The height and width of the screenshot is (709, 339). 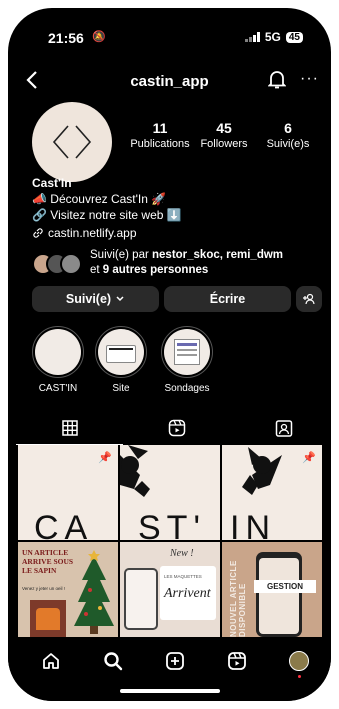 What do you see at coordinates (51, 661) in the screenshot?
I see `home-icon` at bounding box center [51, 661].